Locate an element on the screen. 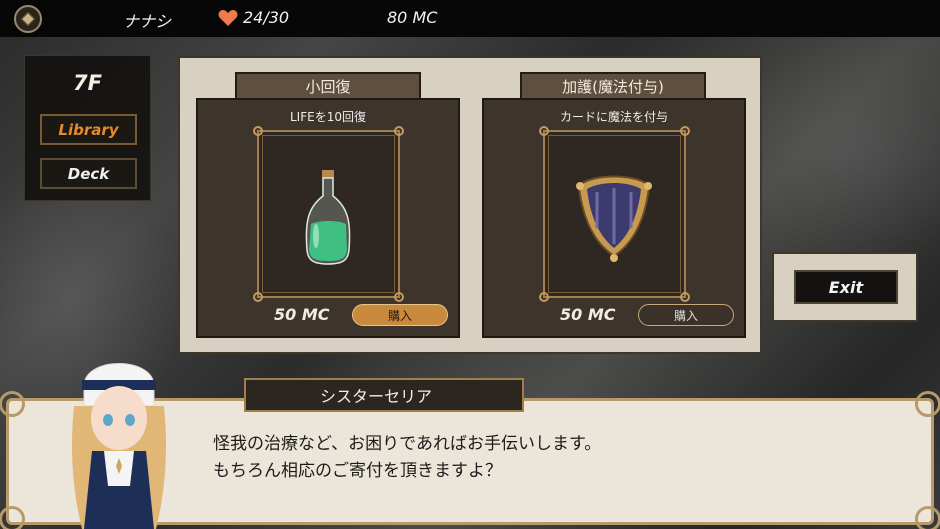  menu-gem-icon is located at coordinates (28, 19).